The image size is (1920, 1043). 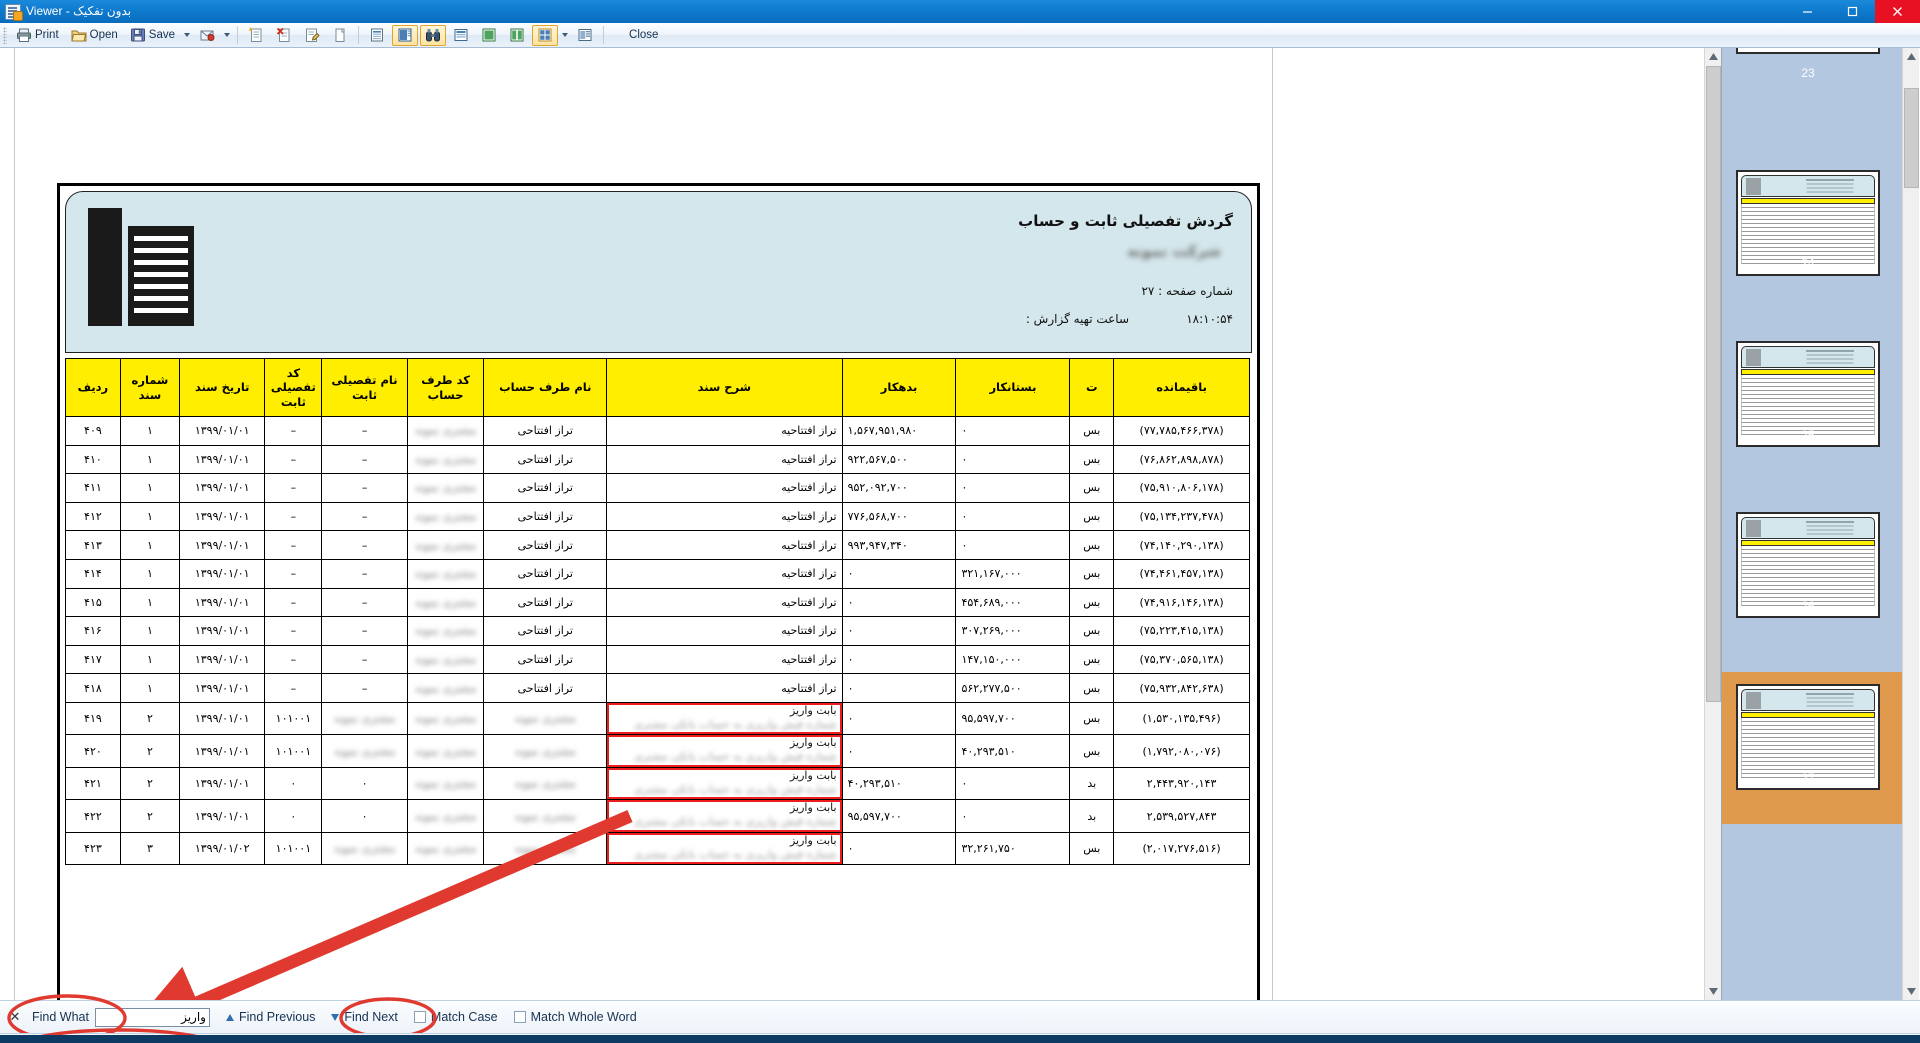 What do you see at coordinates (1713, 56) in the screenshot?
I see `scroll-up-arrow-icon` at bounding box center [1713, 56].